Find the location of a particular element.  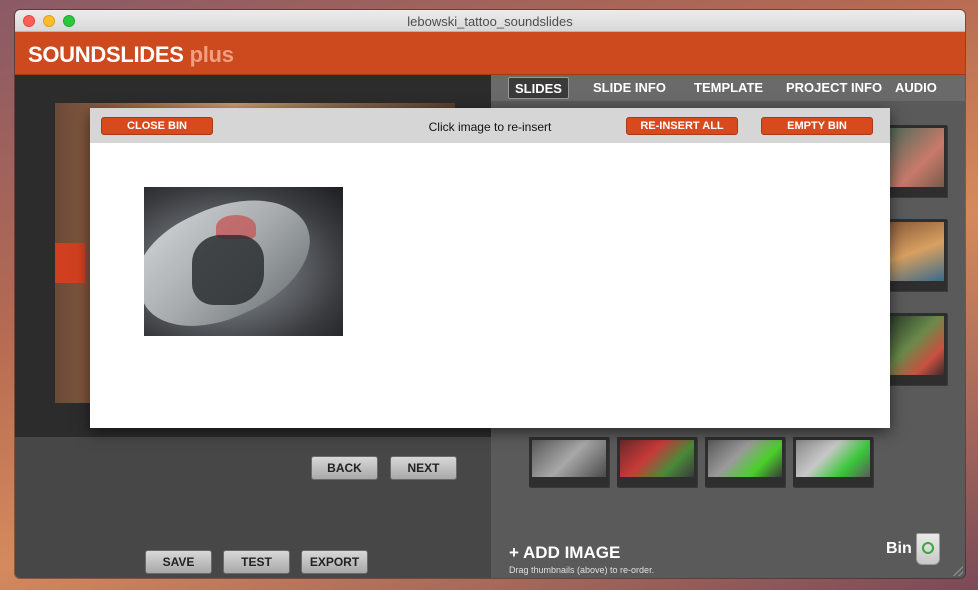

binned-image-tattoo is located at coordinates (228, 270).